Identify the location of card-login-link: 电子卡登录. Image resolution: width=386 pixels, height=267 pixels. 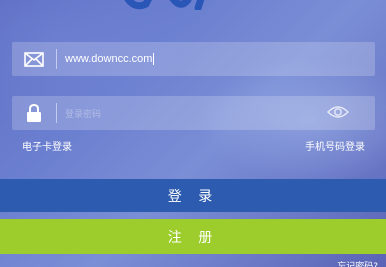
(47, 145).